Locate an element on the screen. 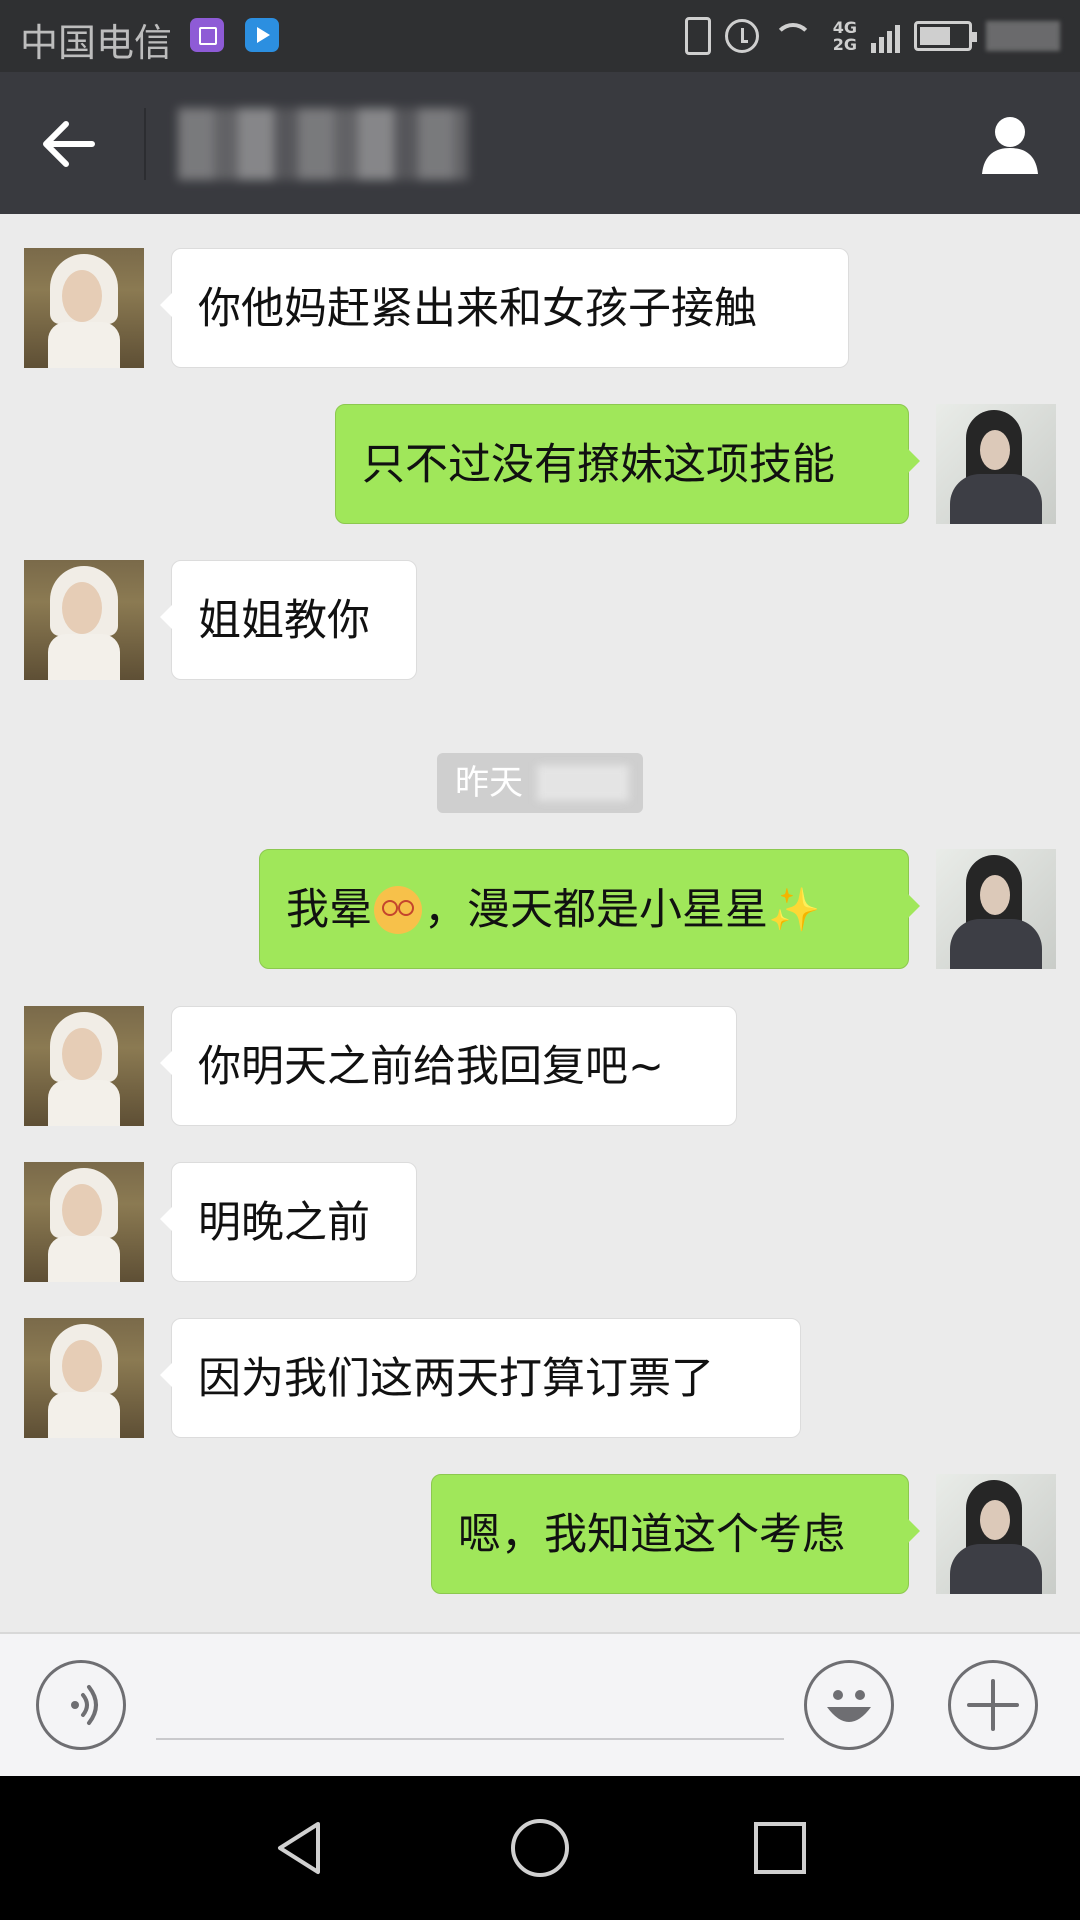  outgoing-message: 我晕 ，漫天都是小星星✨ is located at coordinates (589, 909).